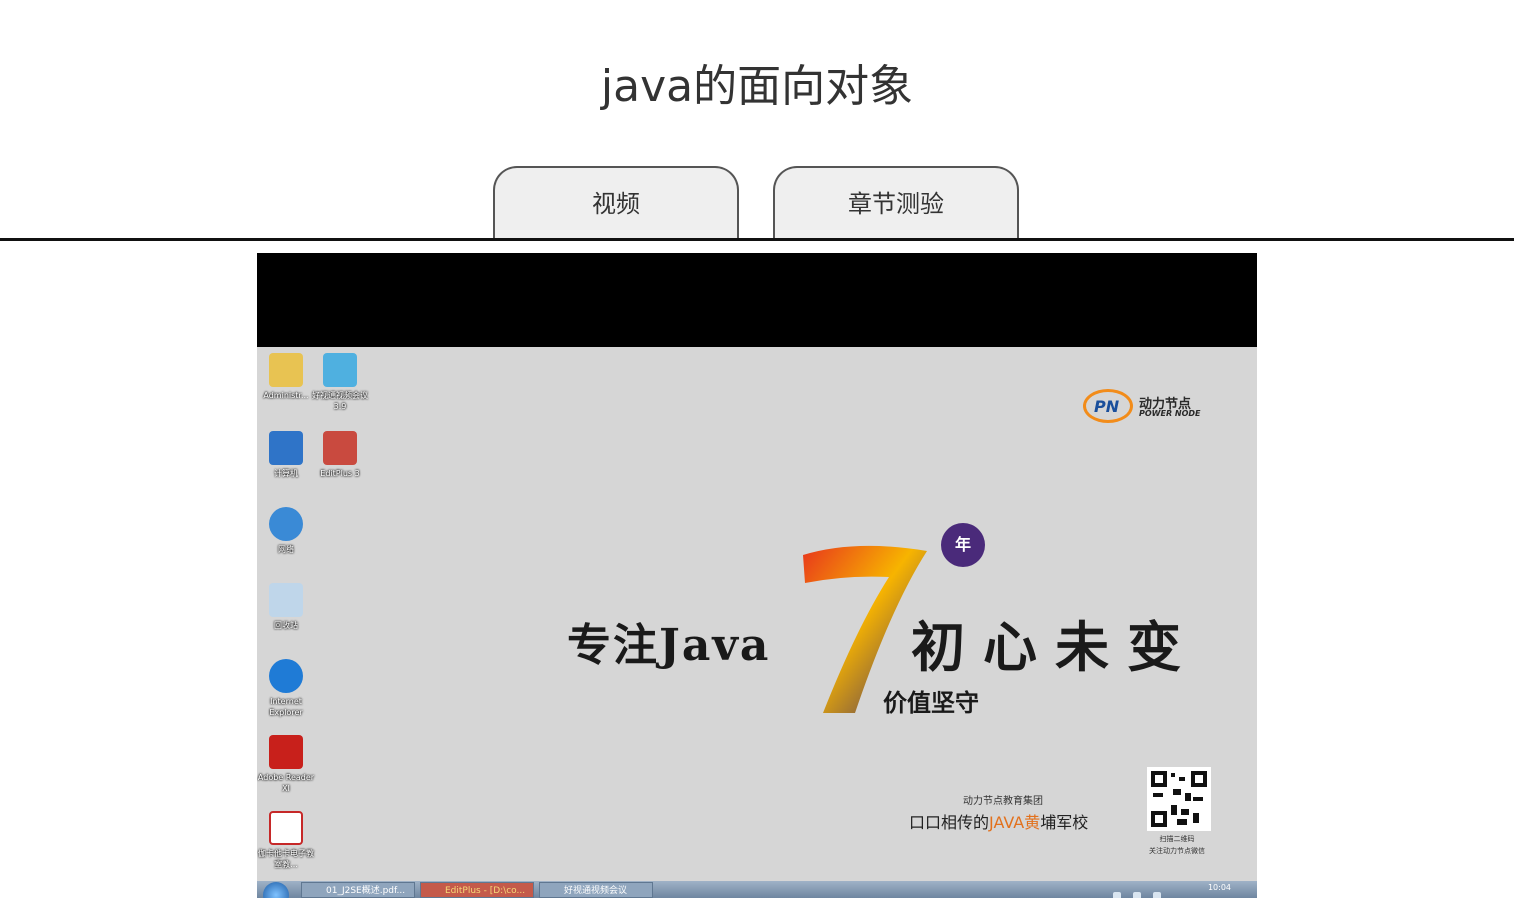 The image size is (1514, 898). Describe the element at coordinates (286, 370) in the screenshot. I see `user-folder-icon` at that location.